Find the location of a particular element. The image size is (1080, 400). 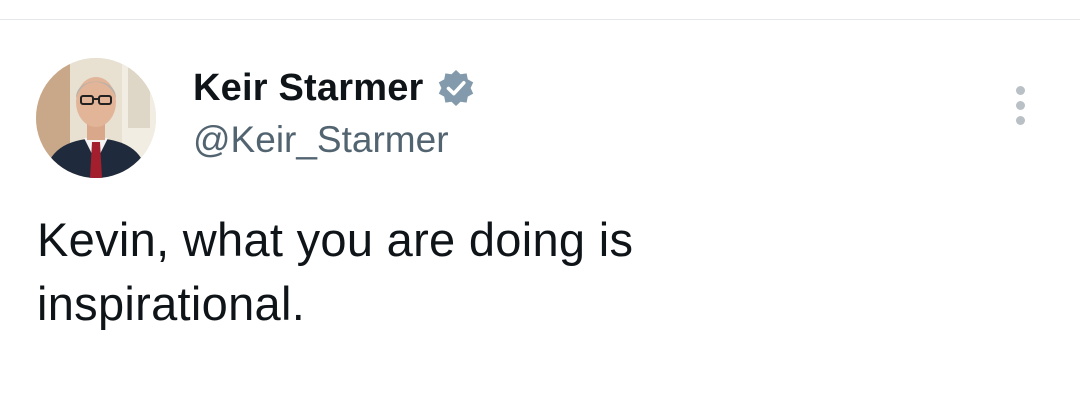

more-options-icon is located at coordinates (1020, 105).